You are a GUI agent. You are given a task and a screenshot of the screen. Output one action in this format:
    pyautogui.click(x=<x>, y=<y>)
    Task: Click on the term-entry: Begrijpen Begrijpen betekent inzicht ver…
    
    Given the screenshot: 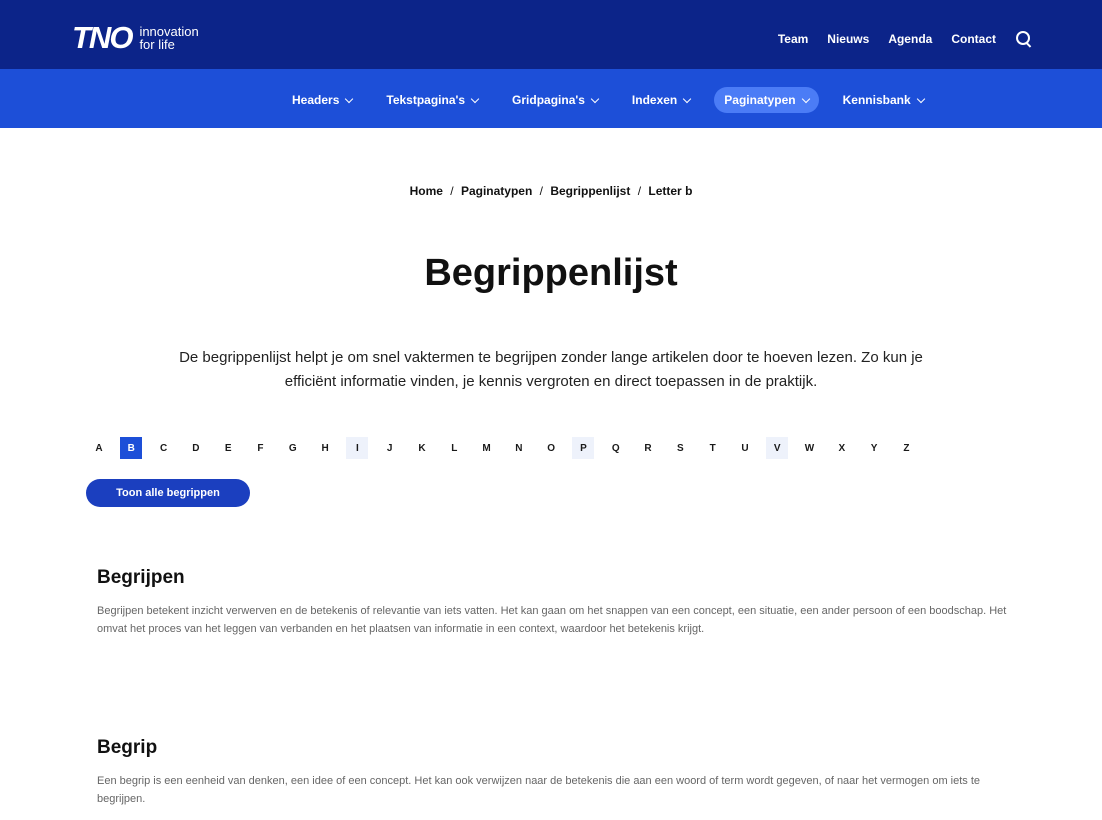 What is the action you would take?
    pyautogui.click(x=562, y=602)
    